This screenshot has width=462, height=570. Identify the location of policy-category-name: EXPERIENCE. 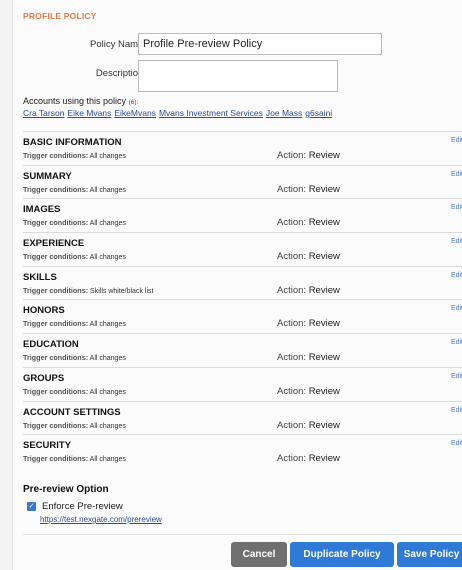
(54, 244).